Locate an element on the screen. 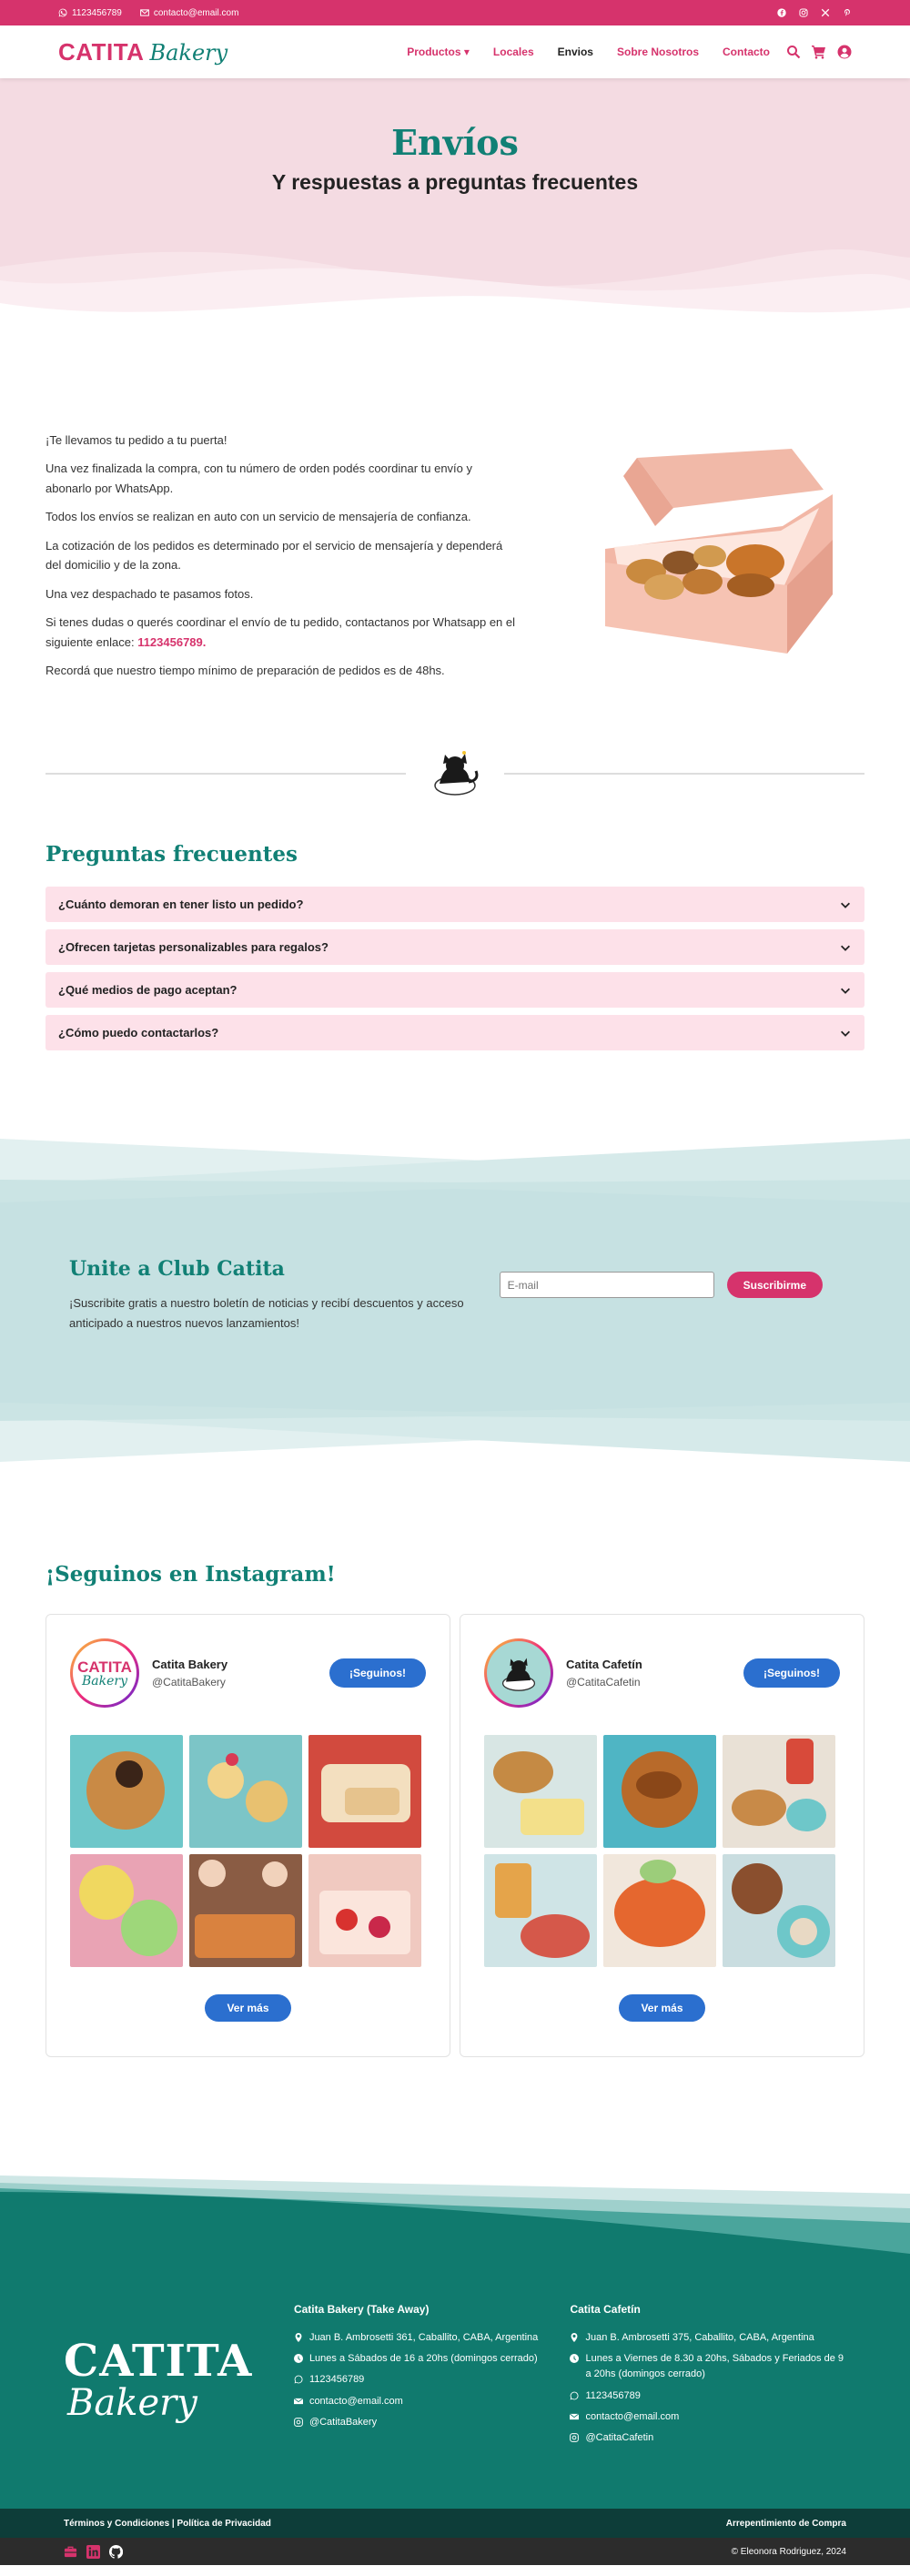  copyright: © Eleonora Rodriguez, 2024 is located at coordinates (789, 2551).